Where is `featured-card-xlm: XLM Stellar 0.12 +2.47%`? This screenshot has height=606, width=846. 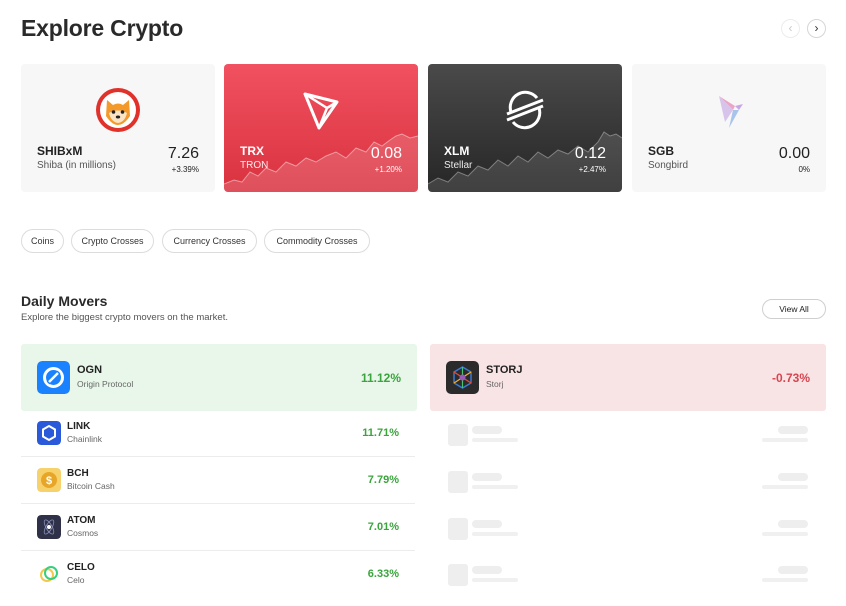
featured-card-xlm: XLM Stellar 0.12 +2.47% is located at coordinates (525, 128).